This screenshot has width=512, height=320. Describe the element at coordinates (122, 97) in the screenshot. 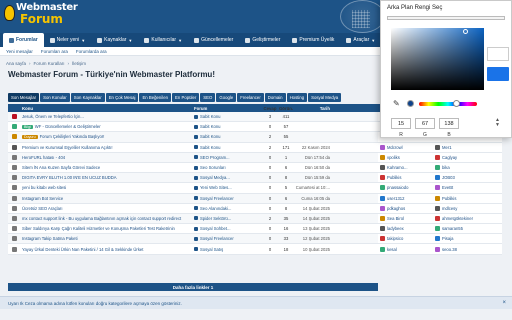

I see `tab-en-cok-mesaj: En Çok Mesaj` at that location.